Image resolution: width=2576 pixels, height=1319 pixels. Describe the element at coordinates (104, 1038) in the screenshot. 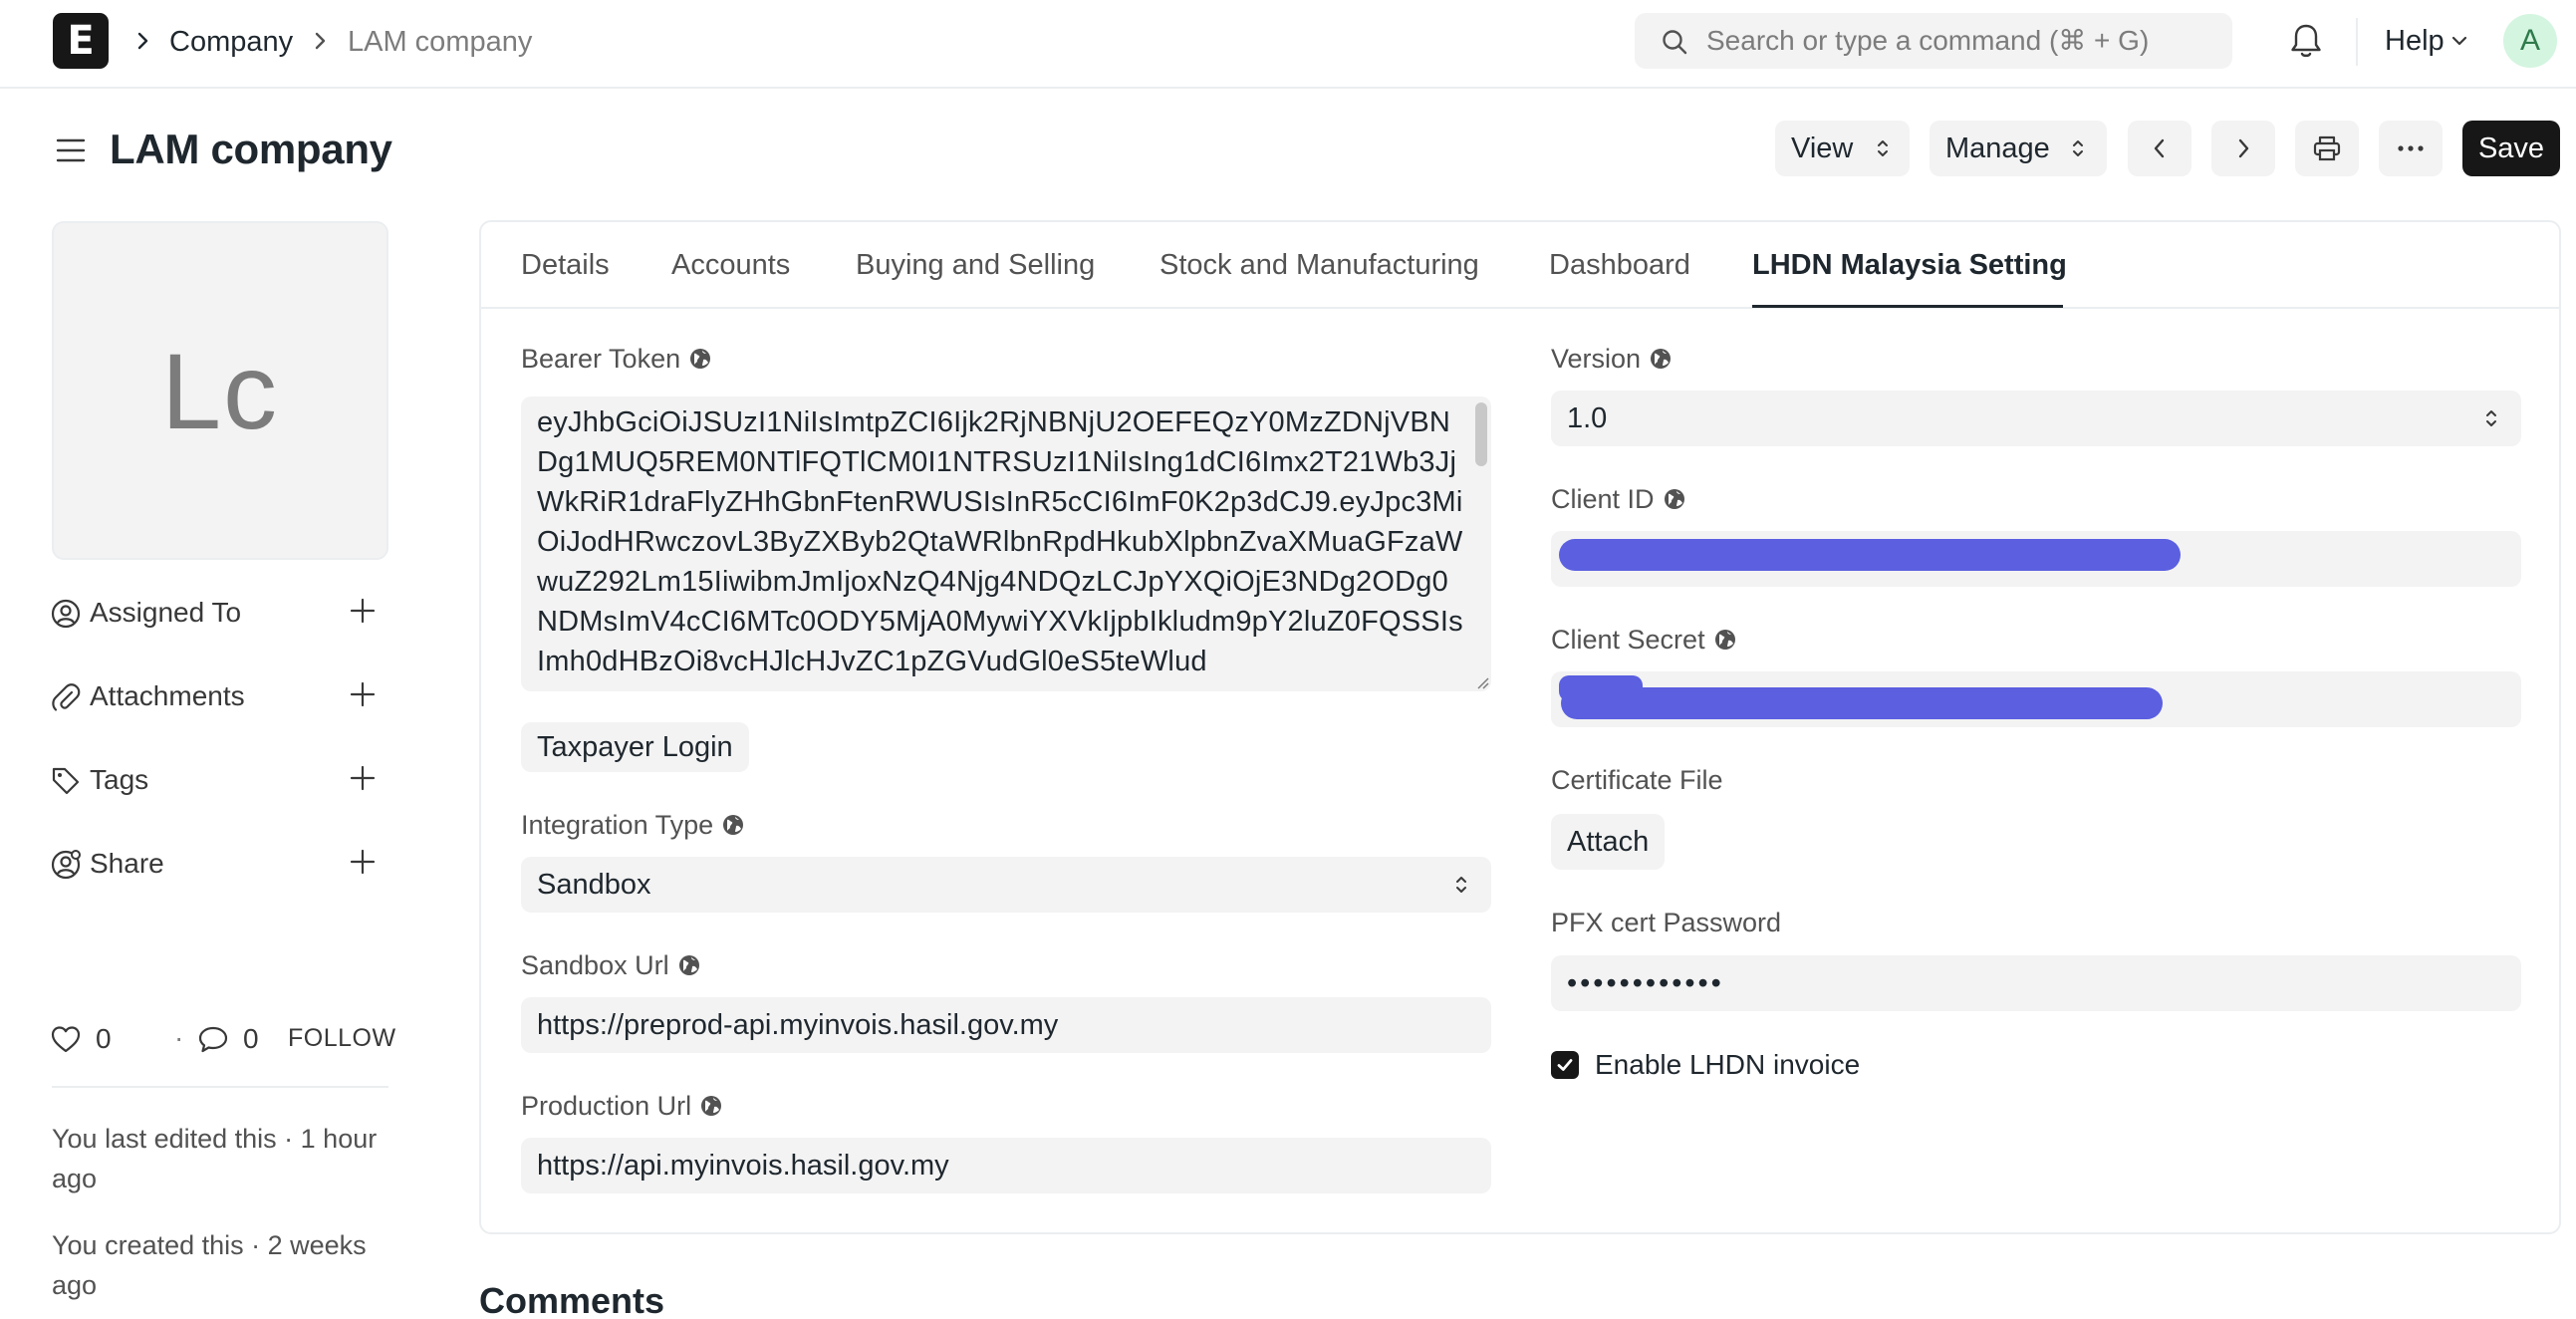

I see `likes-count: 0` at that location.